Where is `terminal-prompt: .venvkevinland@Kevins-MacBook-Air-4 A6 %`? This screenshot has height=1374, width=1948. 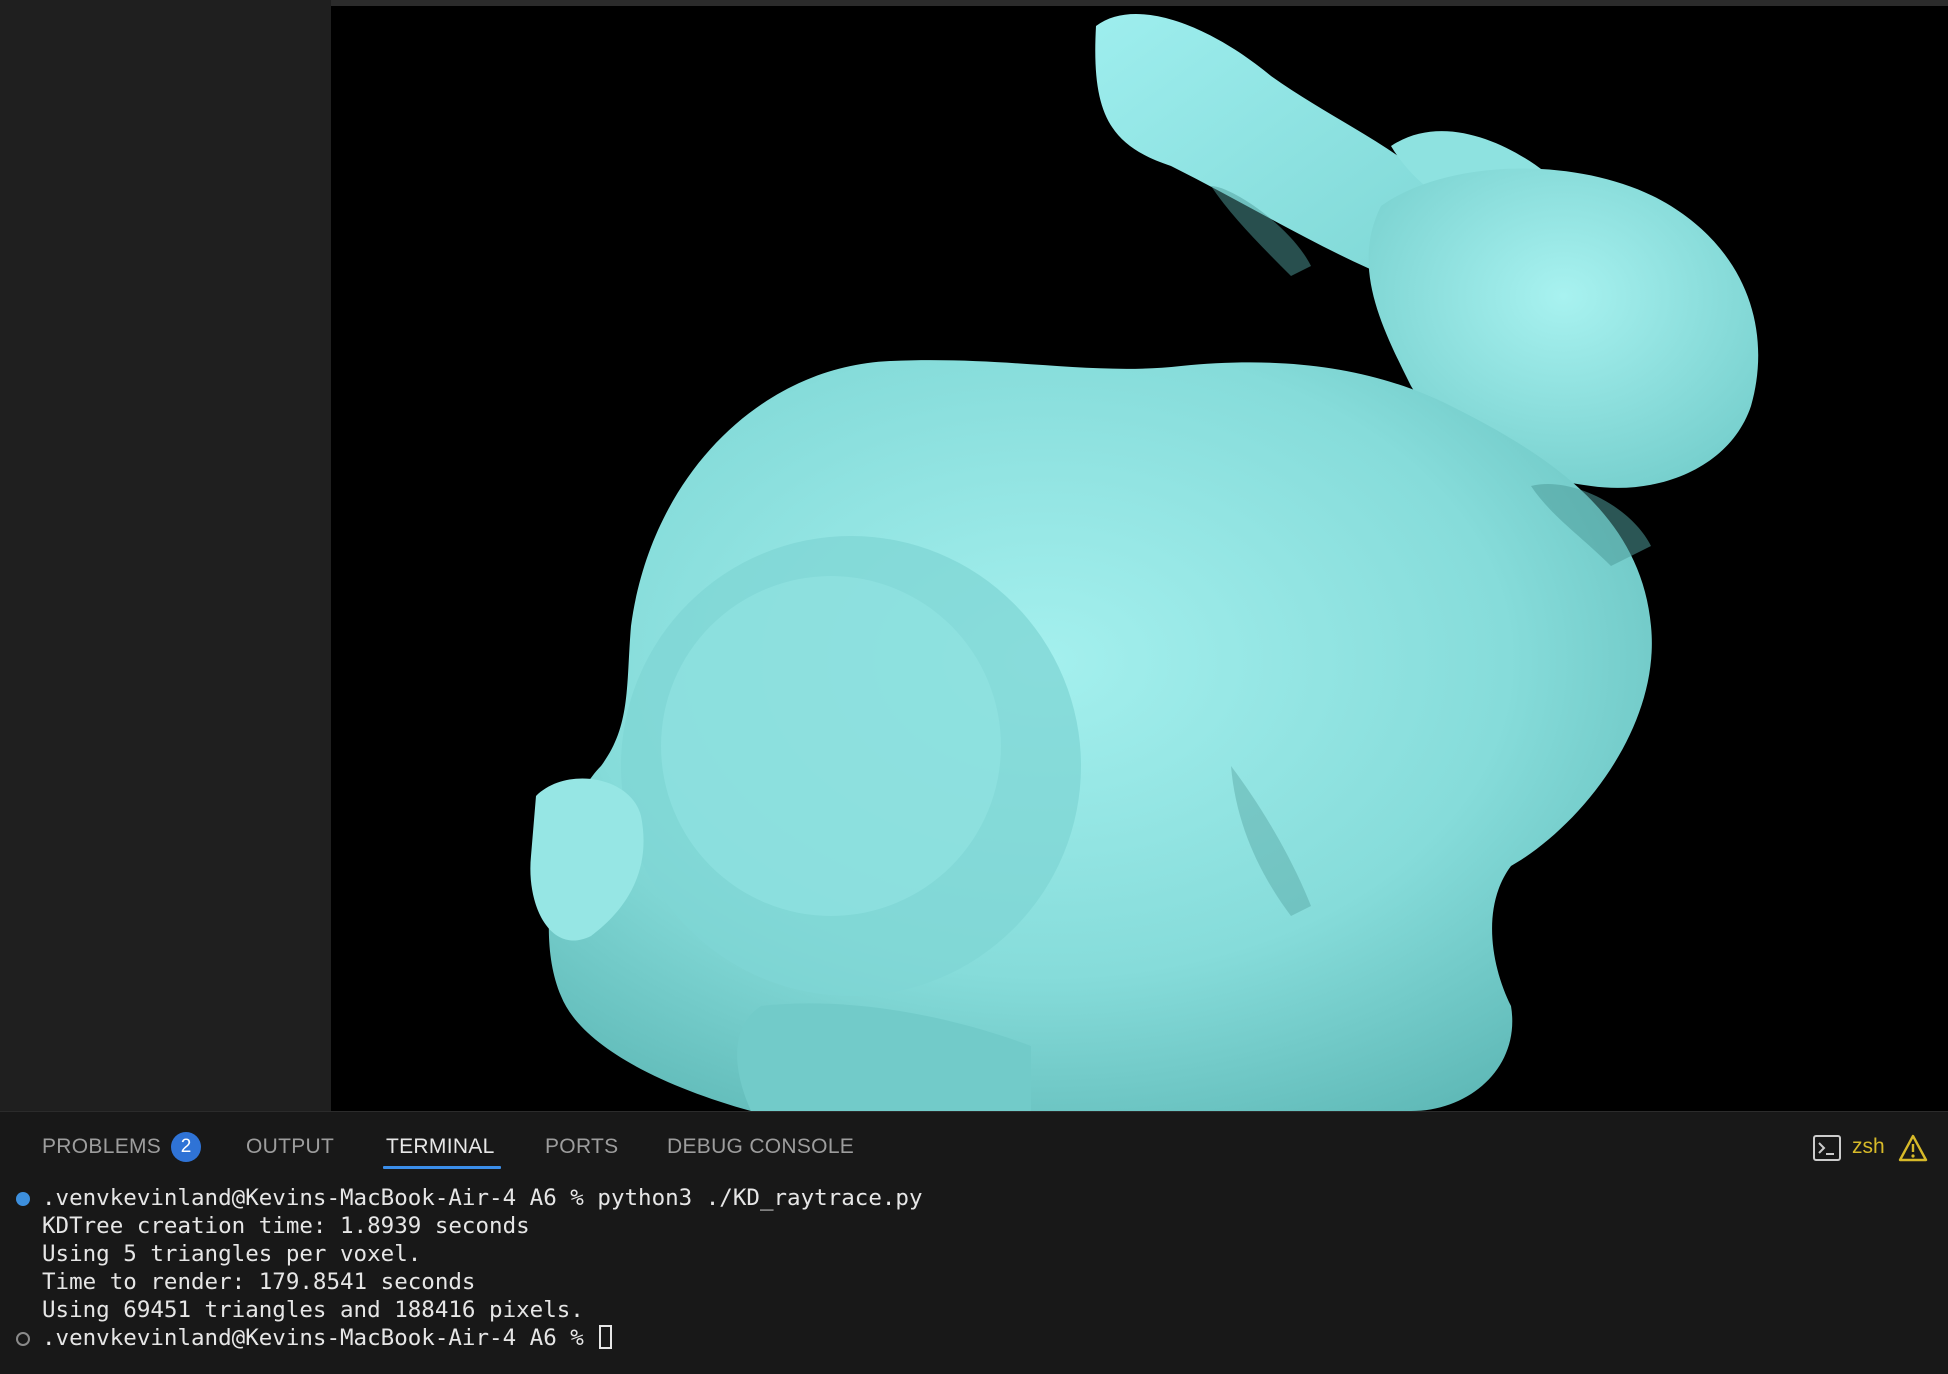 terminal-prompt: .venvkevinland@Kevins-MacBook-Air-4 A6 % is located at coordinates (320, 1338).